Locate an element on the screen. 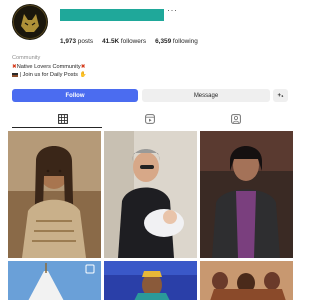  emoji-icon: ✖ is located at coordinates (83, 67).